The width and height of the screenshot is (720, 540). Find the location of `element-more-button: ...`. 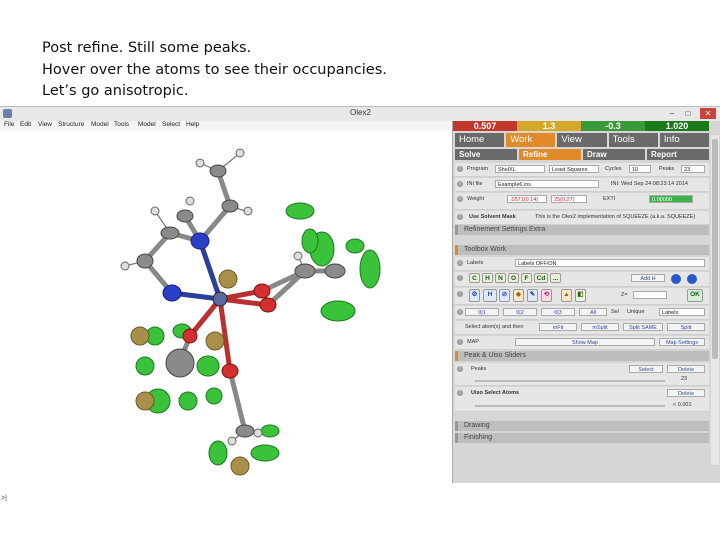

element-more-button: ... is located at coordinates (555, 278).